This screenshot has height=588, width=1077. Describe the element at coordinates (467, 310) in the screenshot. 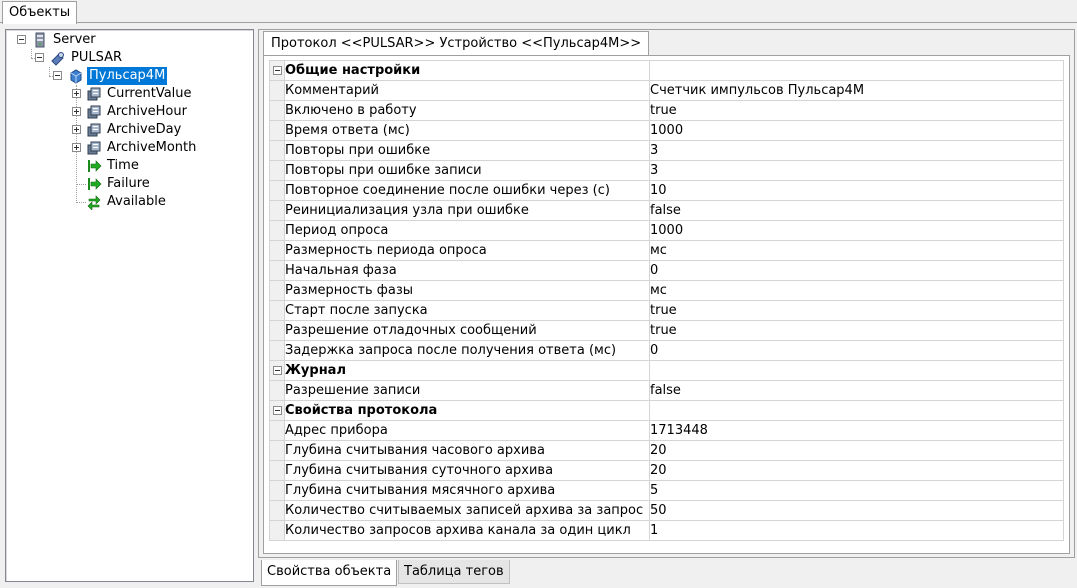

I see `property-name: Старт после запуска` at that location.